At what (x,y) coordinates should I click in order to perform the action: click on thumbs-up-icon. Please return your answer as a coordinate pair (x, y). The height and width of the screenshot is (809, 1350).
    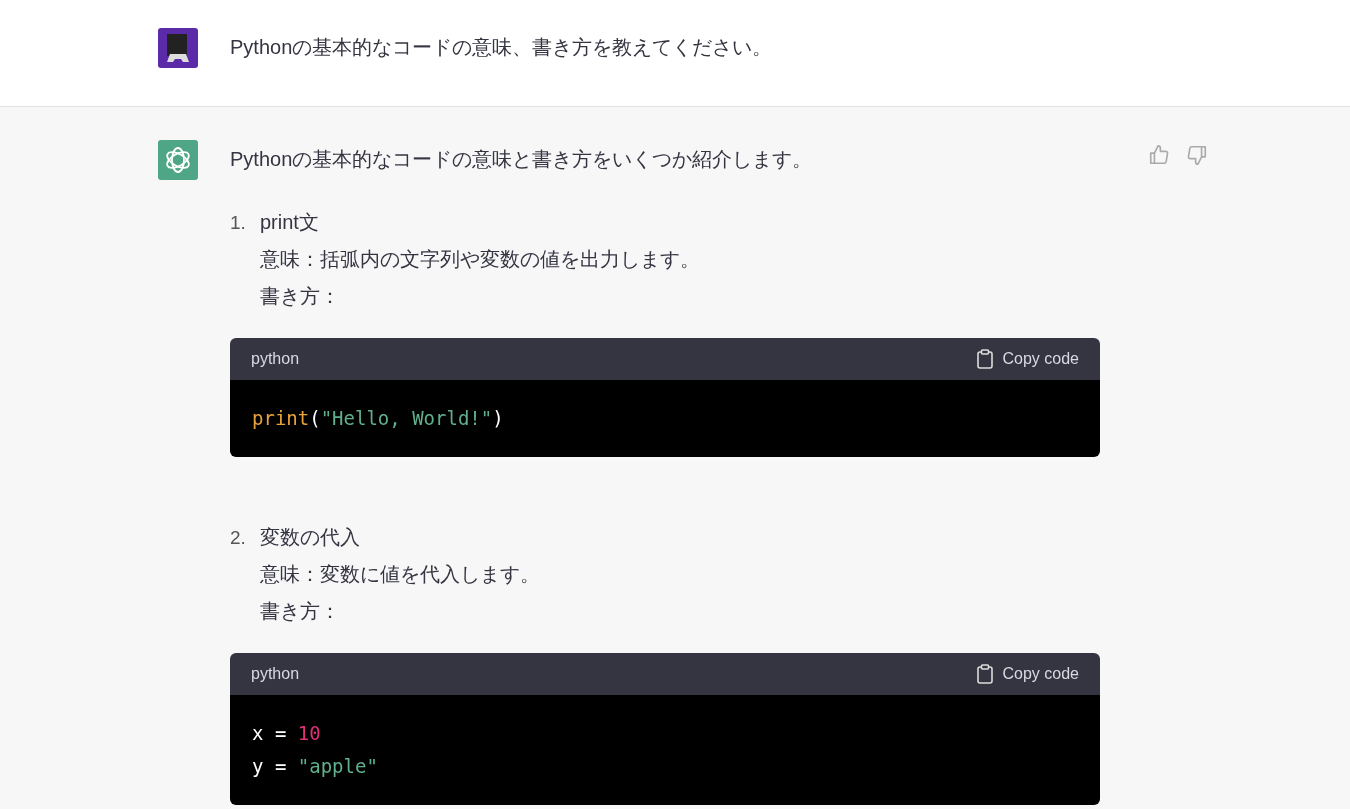
    Looking at the image, I should click on (1159, 155).